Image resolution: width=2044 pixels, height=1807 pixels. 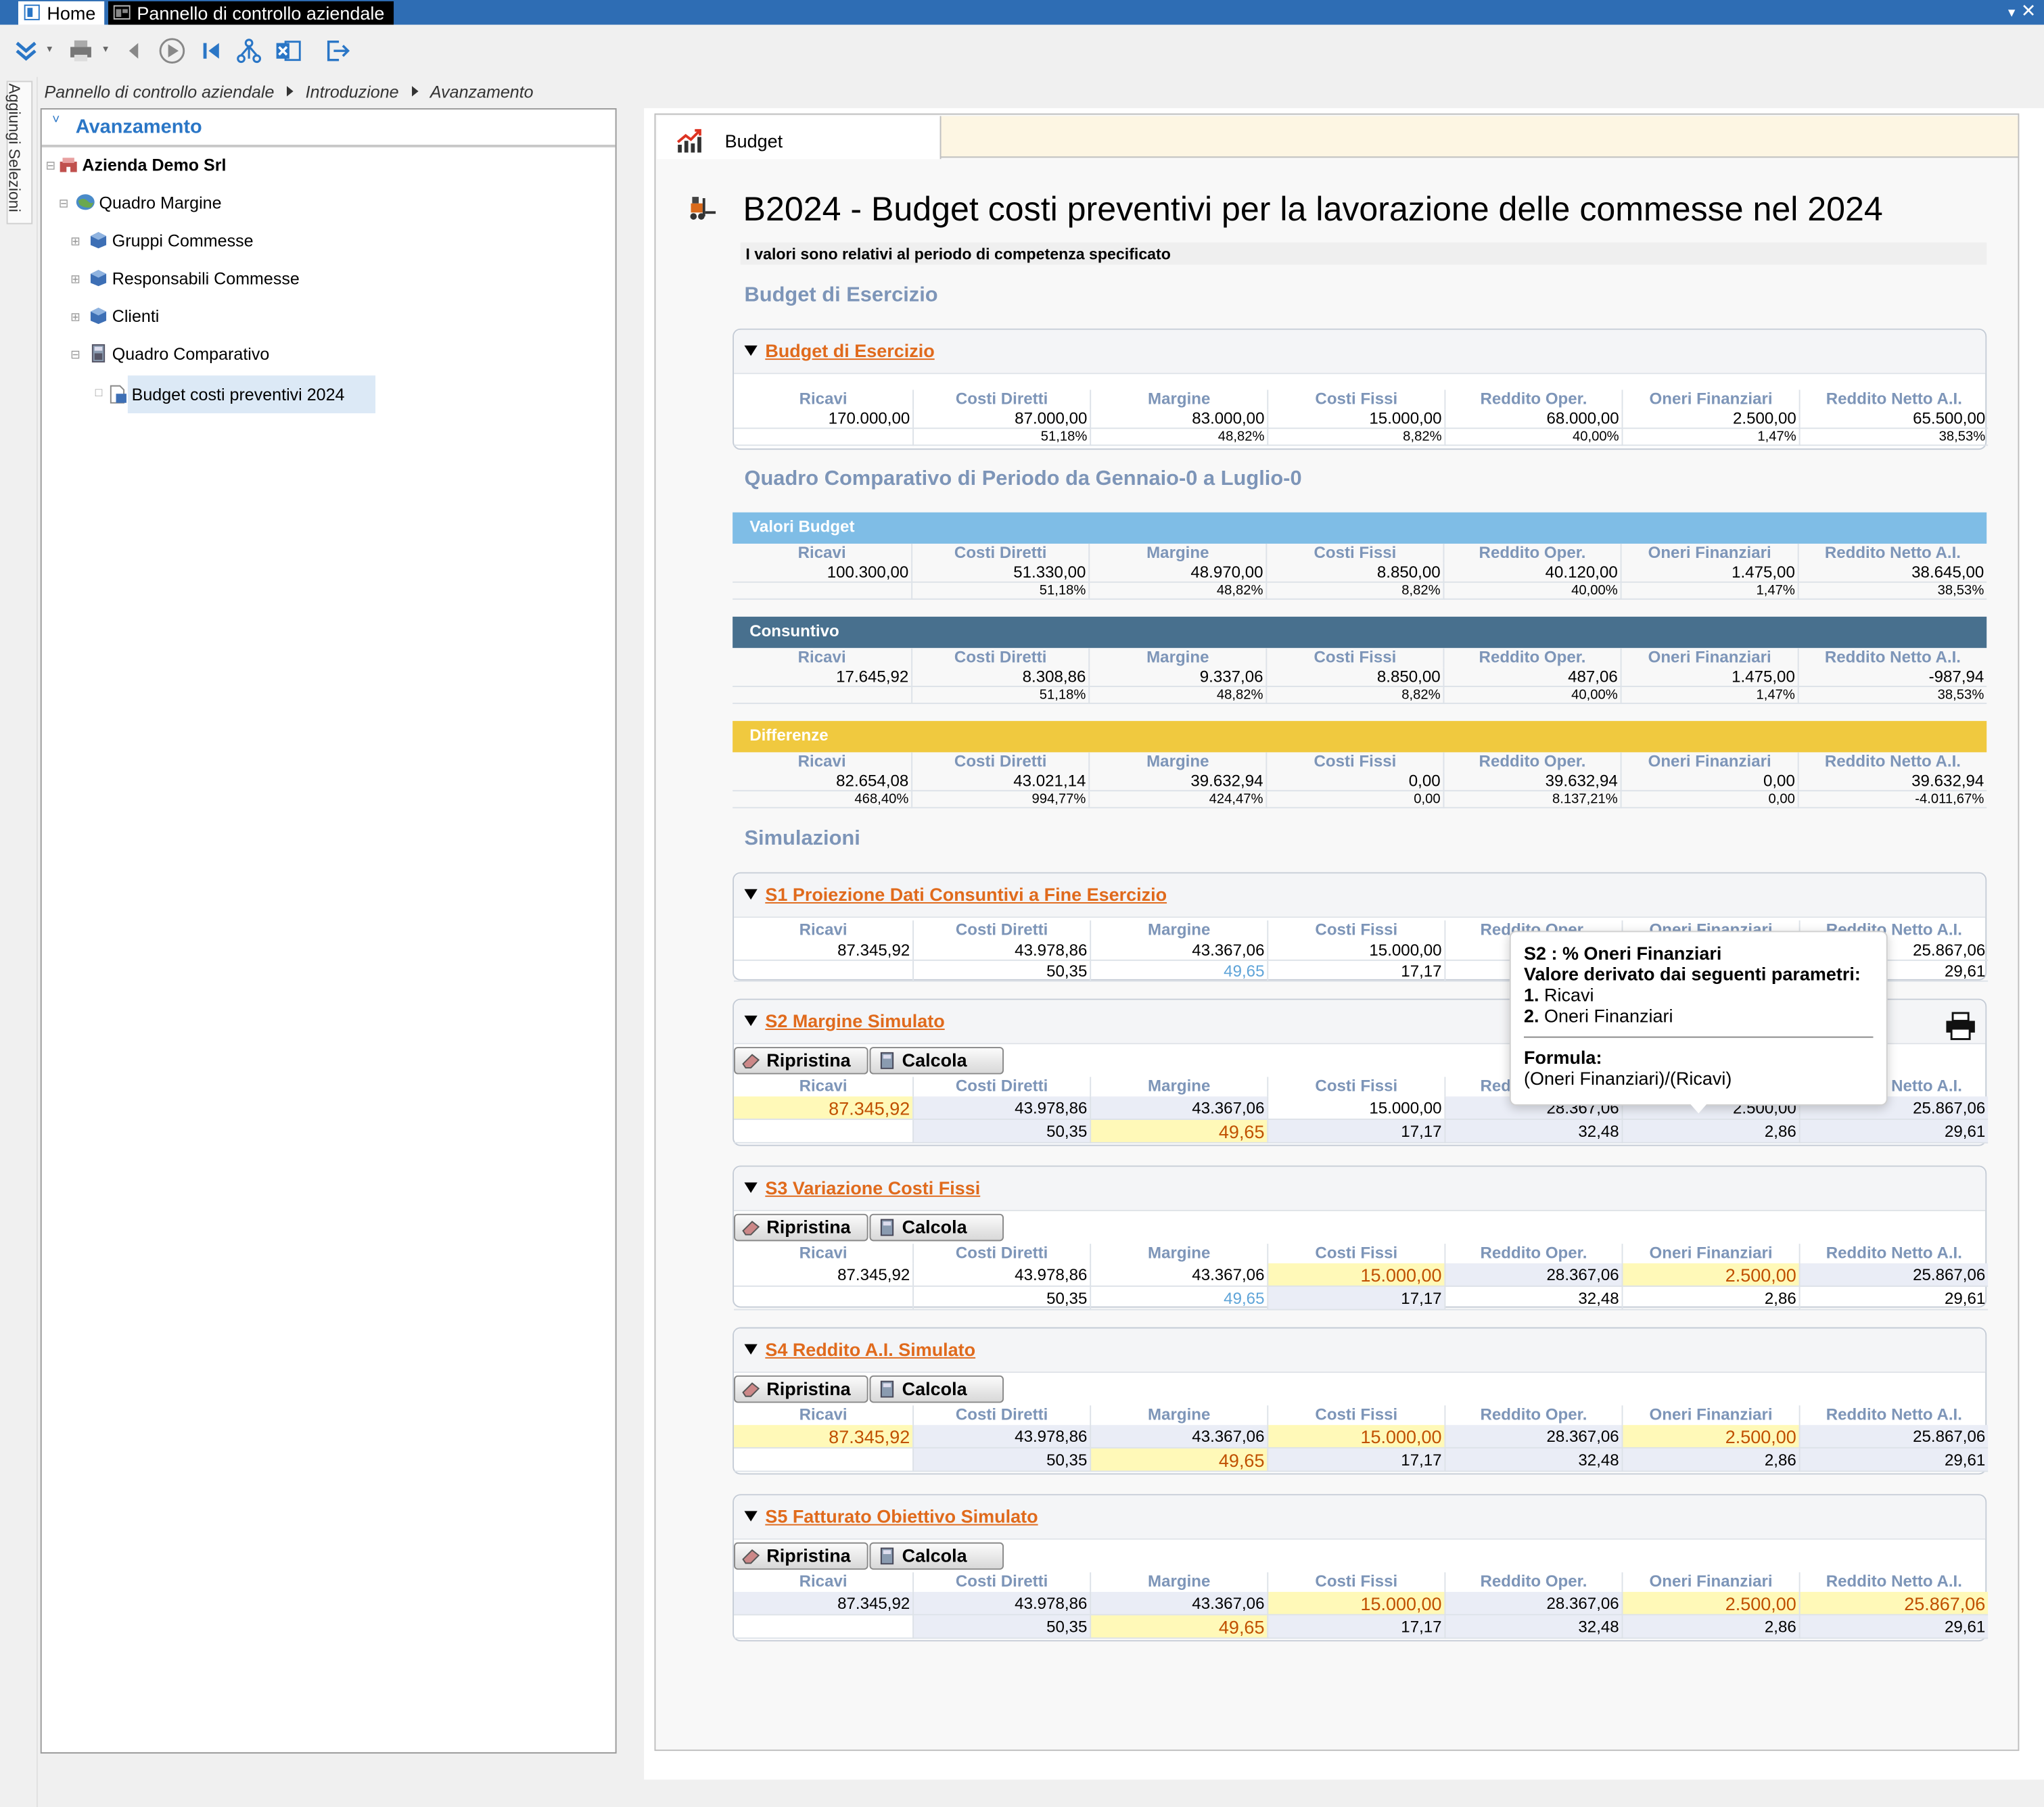 What do you see at coordinates (149, 203) in the screenshot?
I see `tree-node-quadro-margine: Quadro Margine` at bounding box center [149, 203].